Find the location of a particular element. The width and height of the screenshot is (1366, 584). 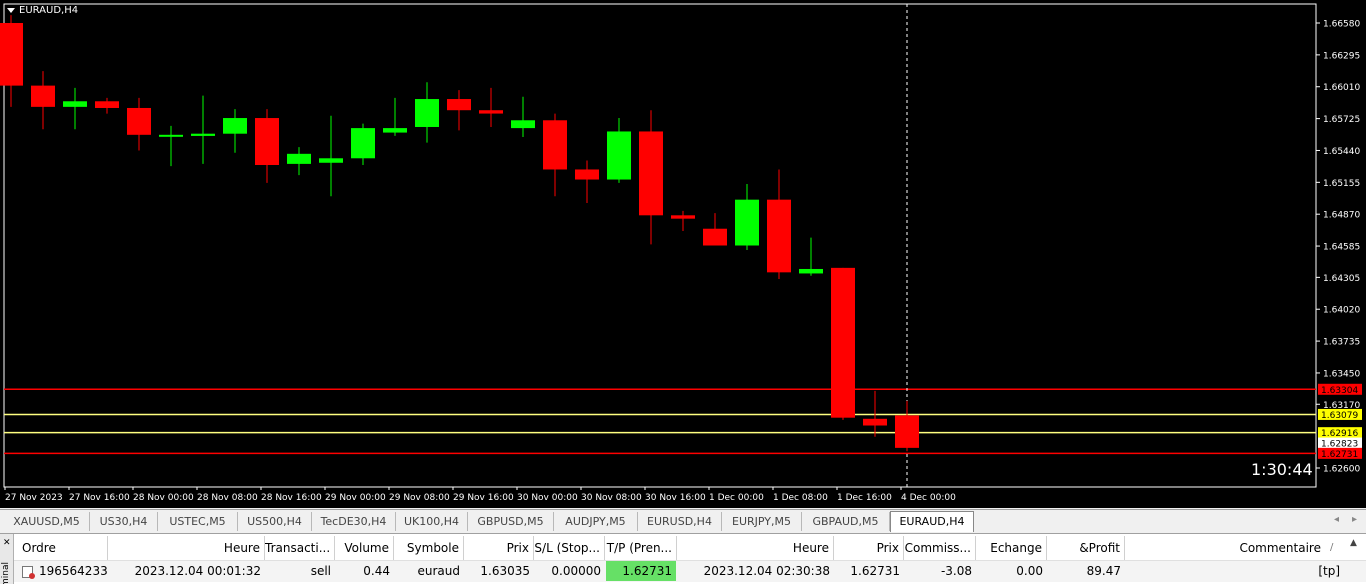

chart-symbol-label: EURAUD,H4 is located at coordinates (49, 10).